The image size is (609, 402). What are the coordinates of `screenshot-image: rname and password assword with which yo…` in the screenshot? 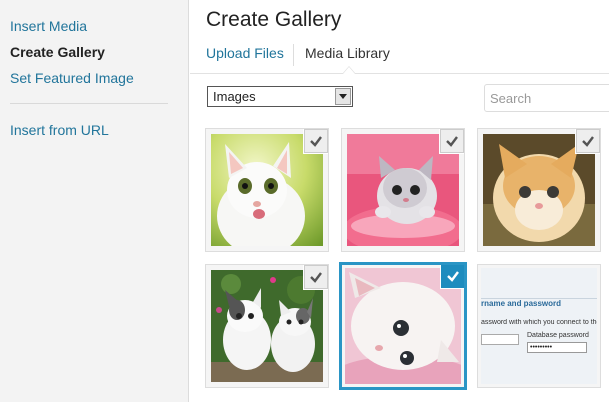 It's located at (539, 326).